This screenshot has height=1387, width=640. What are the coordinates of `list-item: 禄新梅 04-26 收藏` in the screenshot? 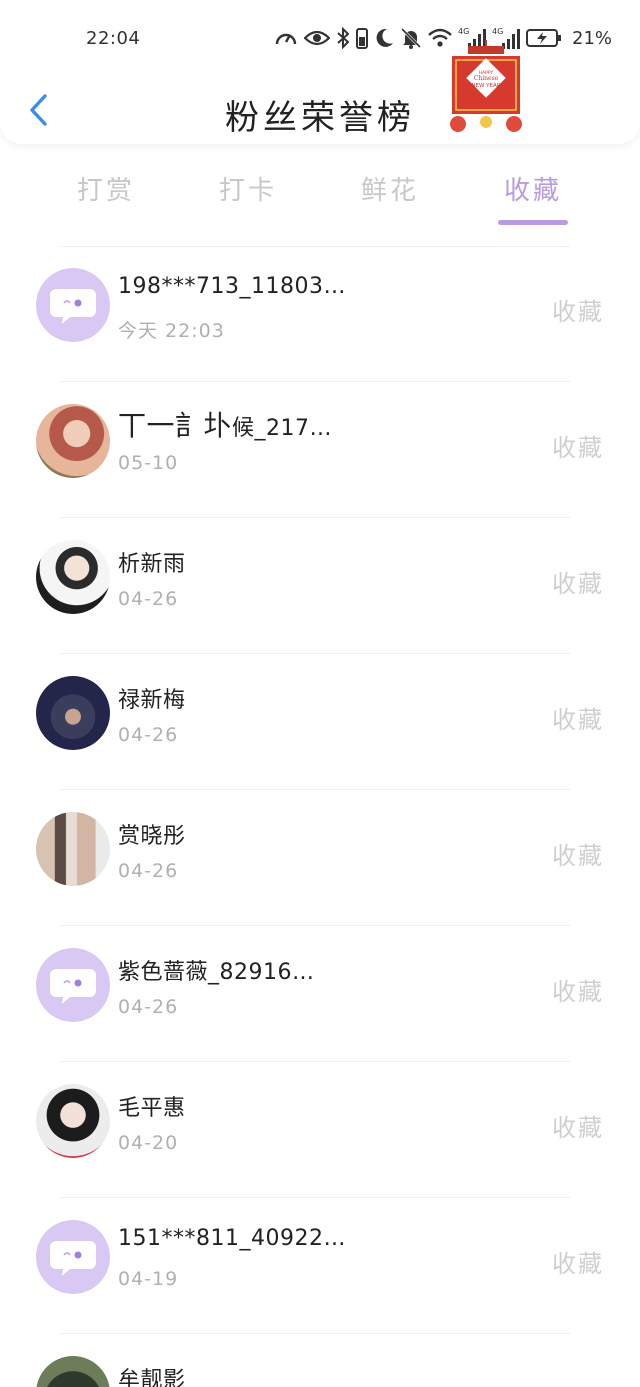 It's located at (320, 722).